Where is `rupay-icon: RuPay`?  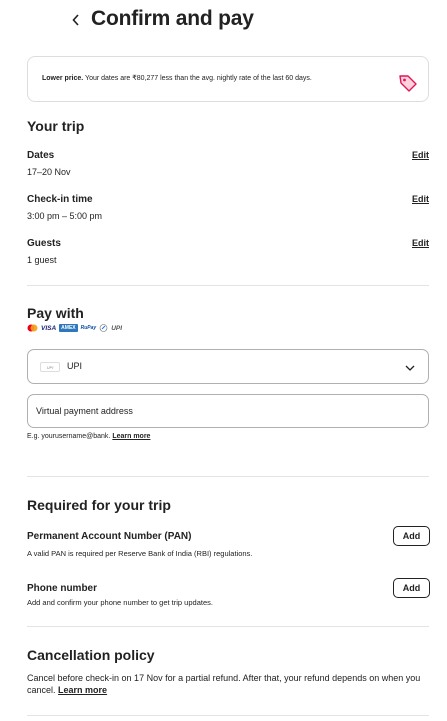 rupay-icon: RuPay is located at coordinates (88, 328).